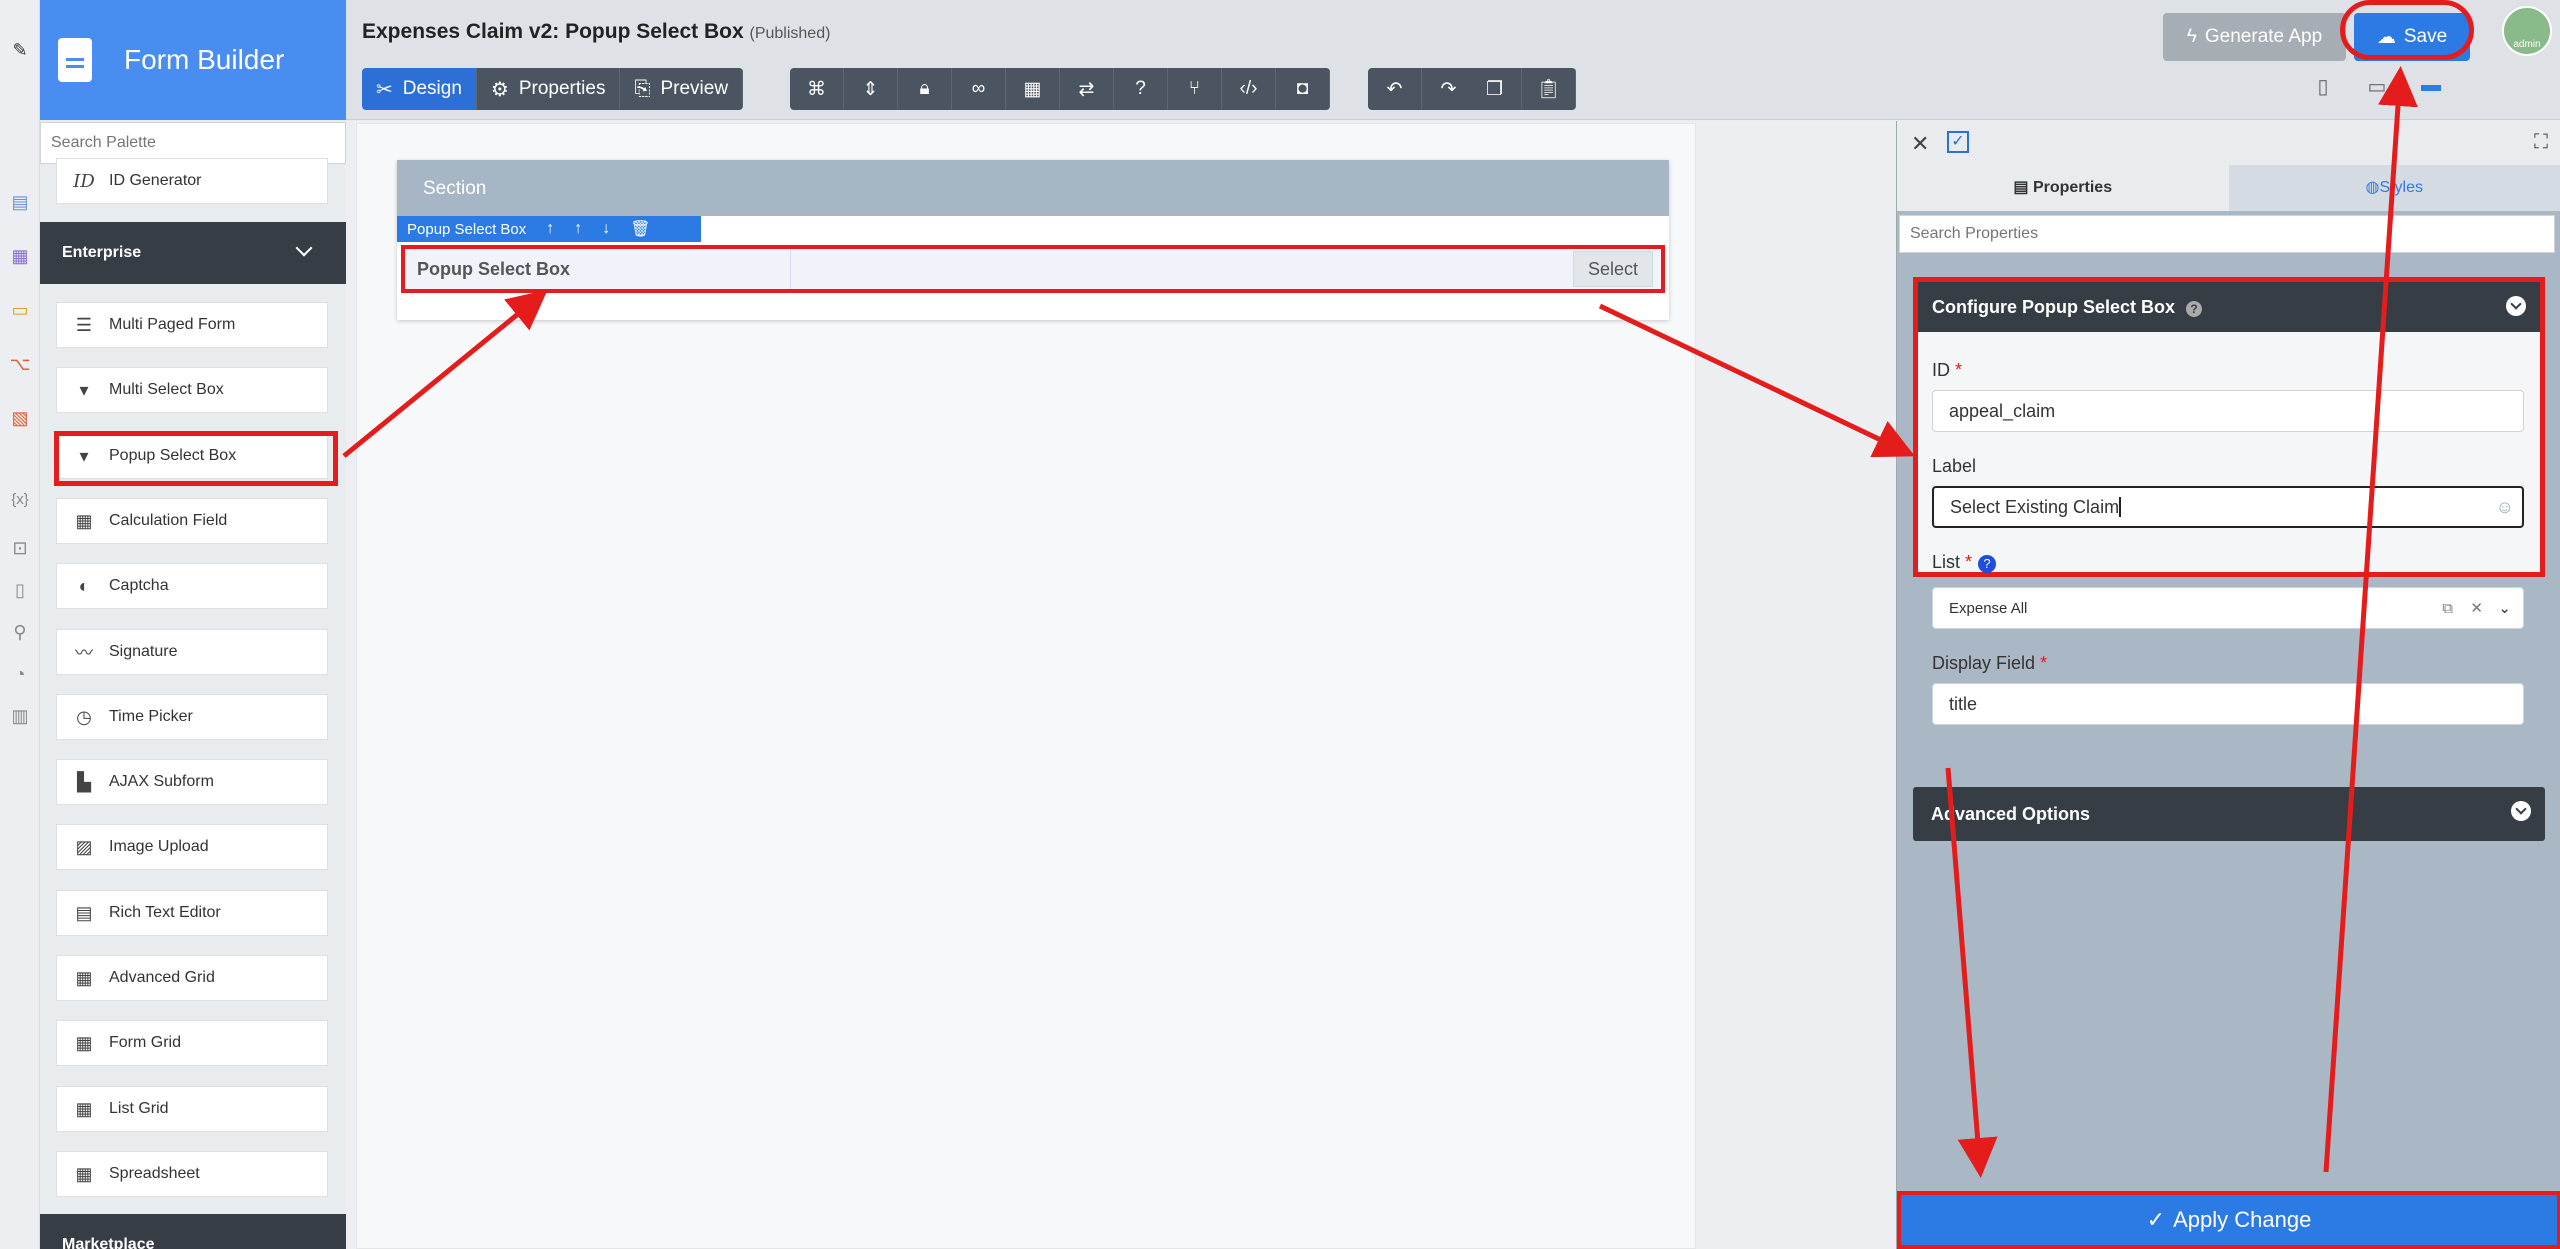 The width and height of the screenshot is (2560, 1249). Describe the element at coordinates (445, 373) in the screenshot. I see `arrow-palette-to-canvas` at that location.